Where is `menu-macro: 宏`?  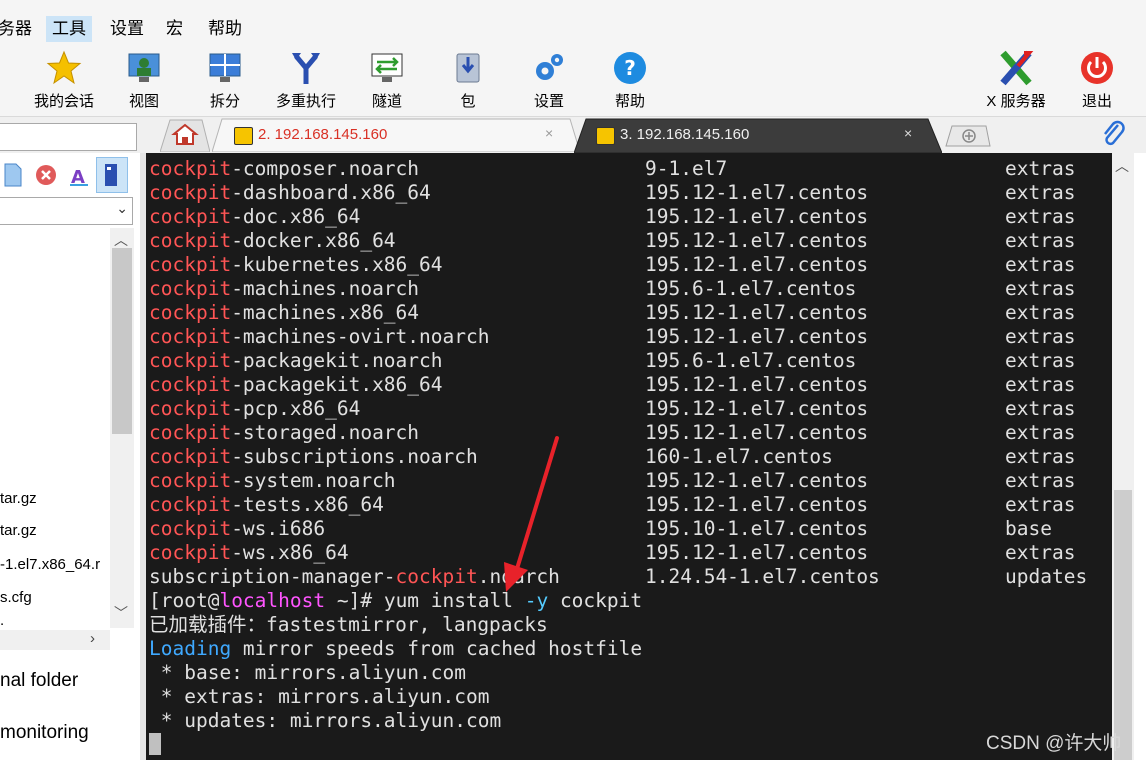
menu-macro: 宏 is located at coordinates (174, 29).